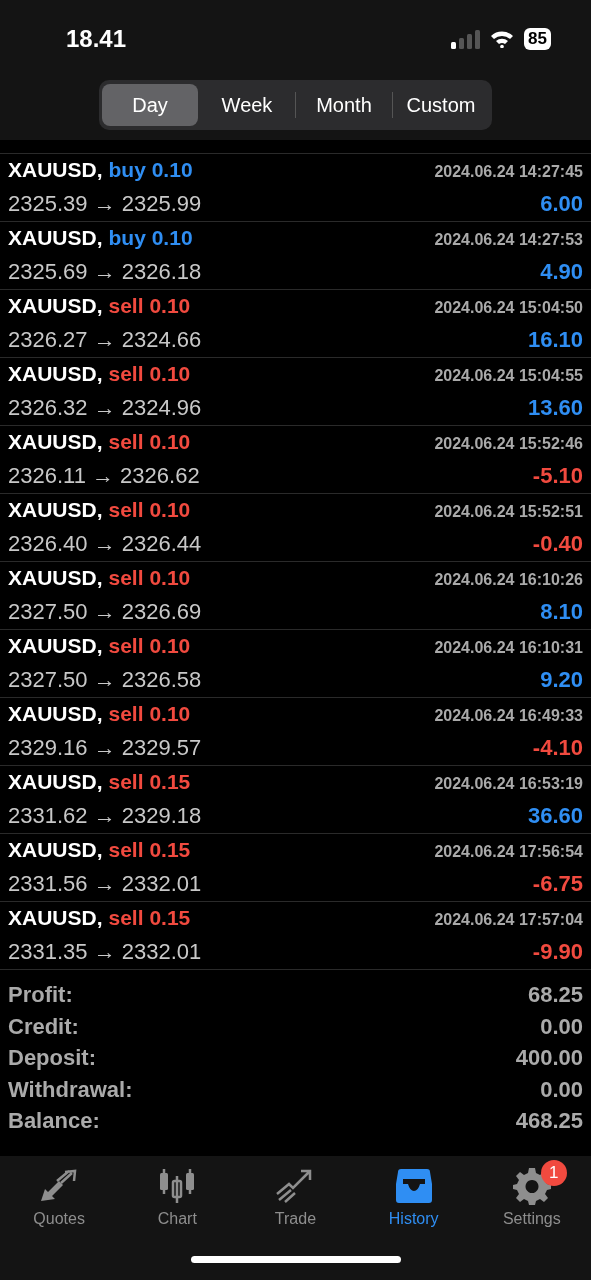  I want to click on inbox-icon, so click(413, 1186).